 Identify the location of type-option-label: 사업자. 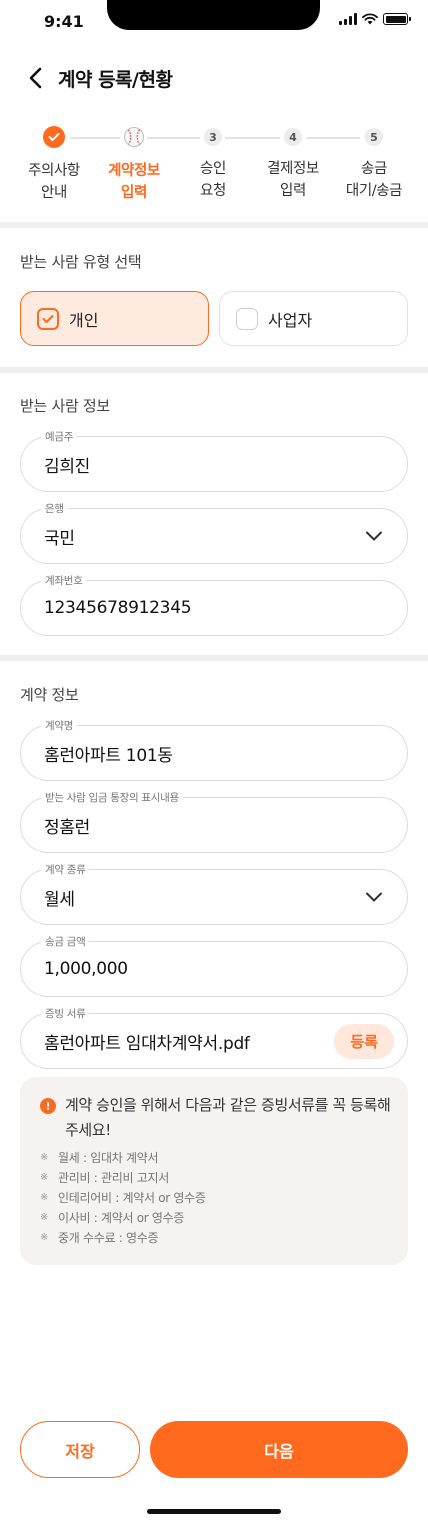
(290, 320).